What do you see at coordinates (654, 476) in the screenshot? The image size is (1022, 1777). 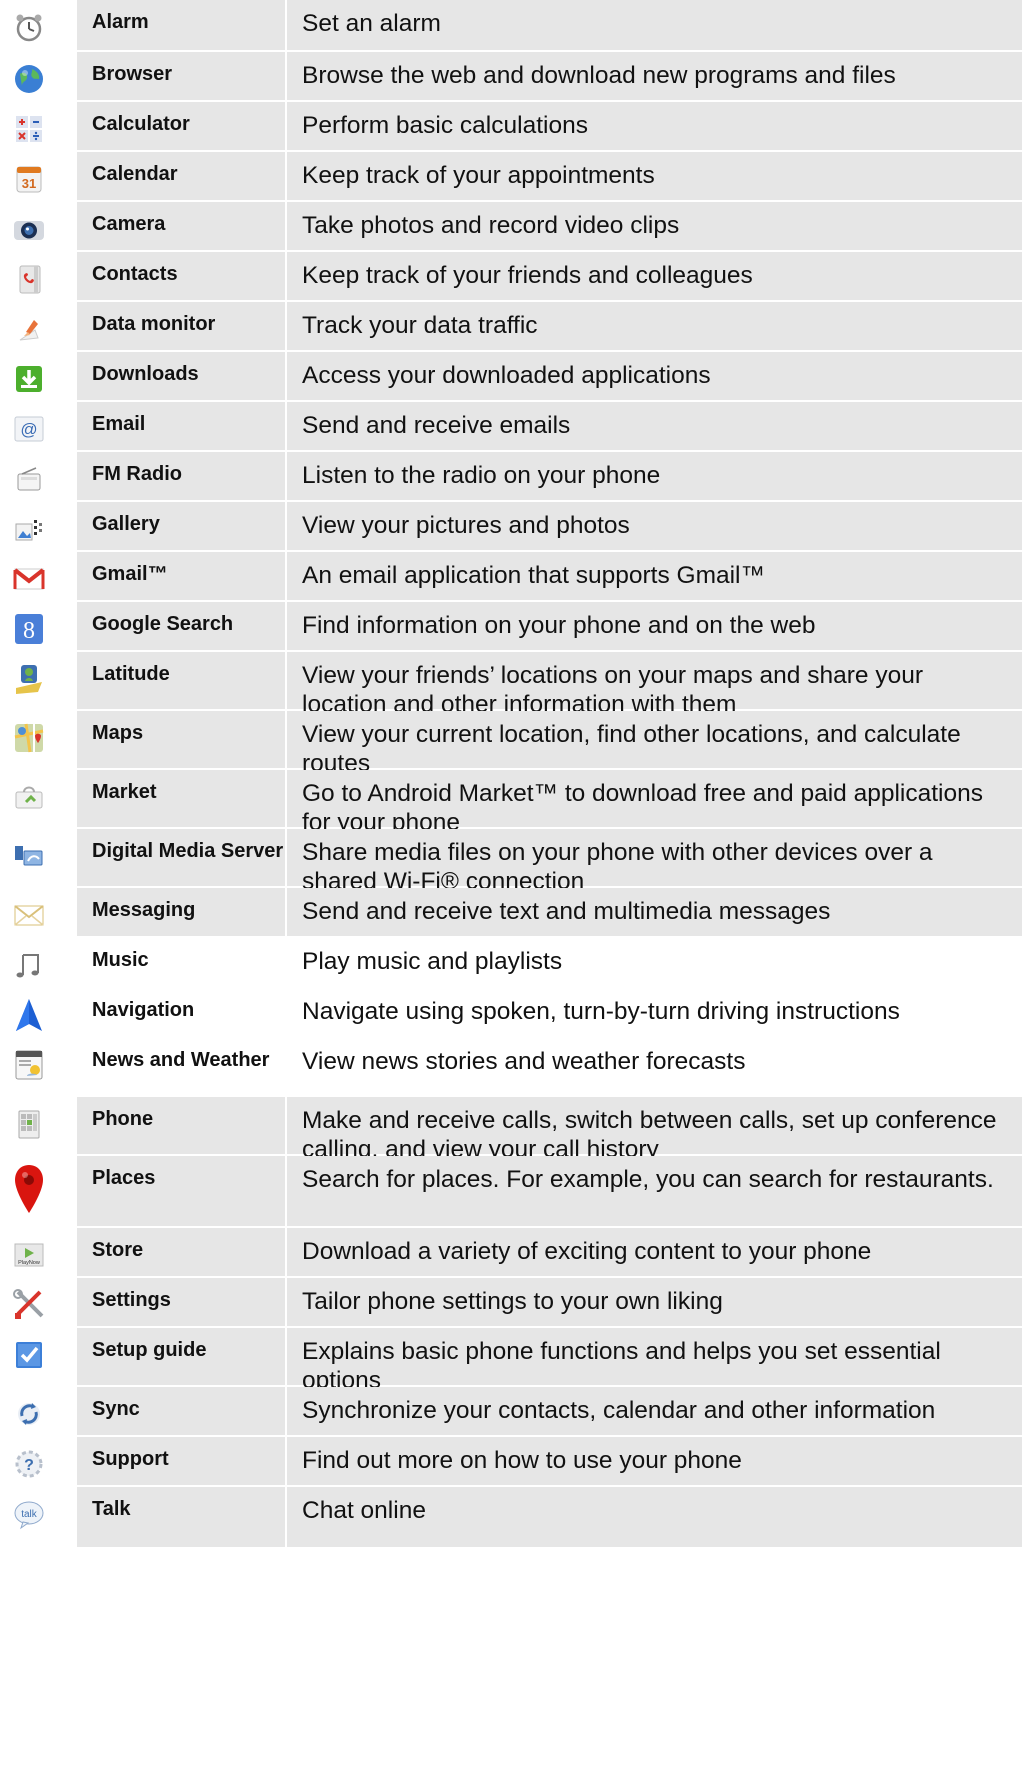 I see `app-description: Listen to the radio on your phone` at bounding box center [654, 476].